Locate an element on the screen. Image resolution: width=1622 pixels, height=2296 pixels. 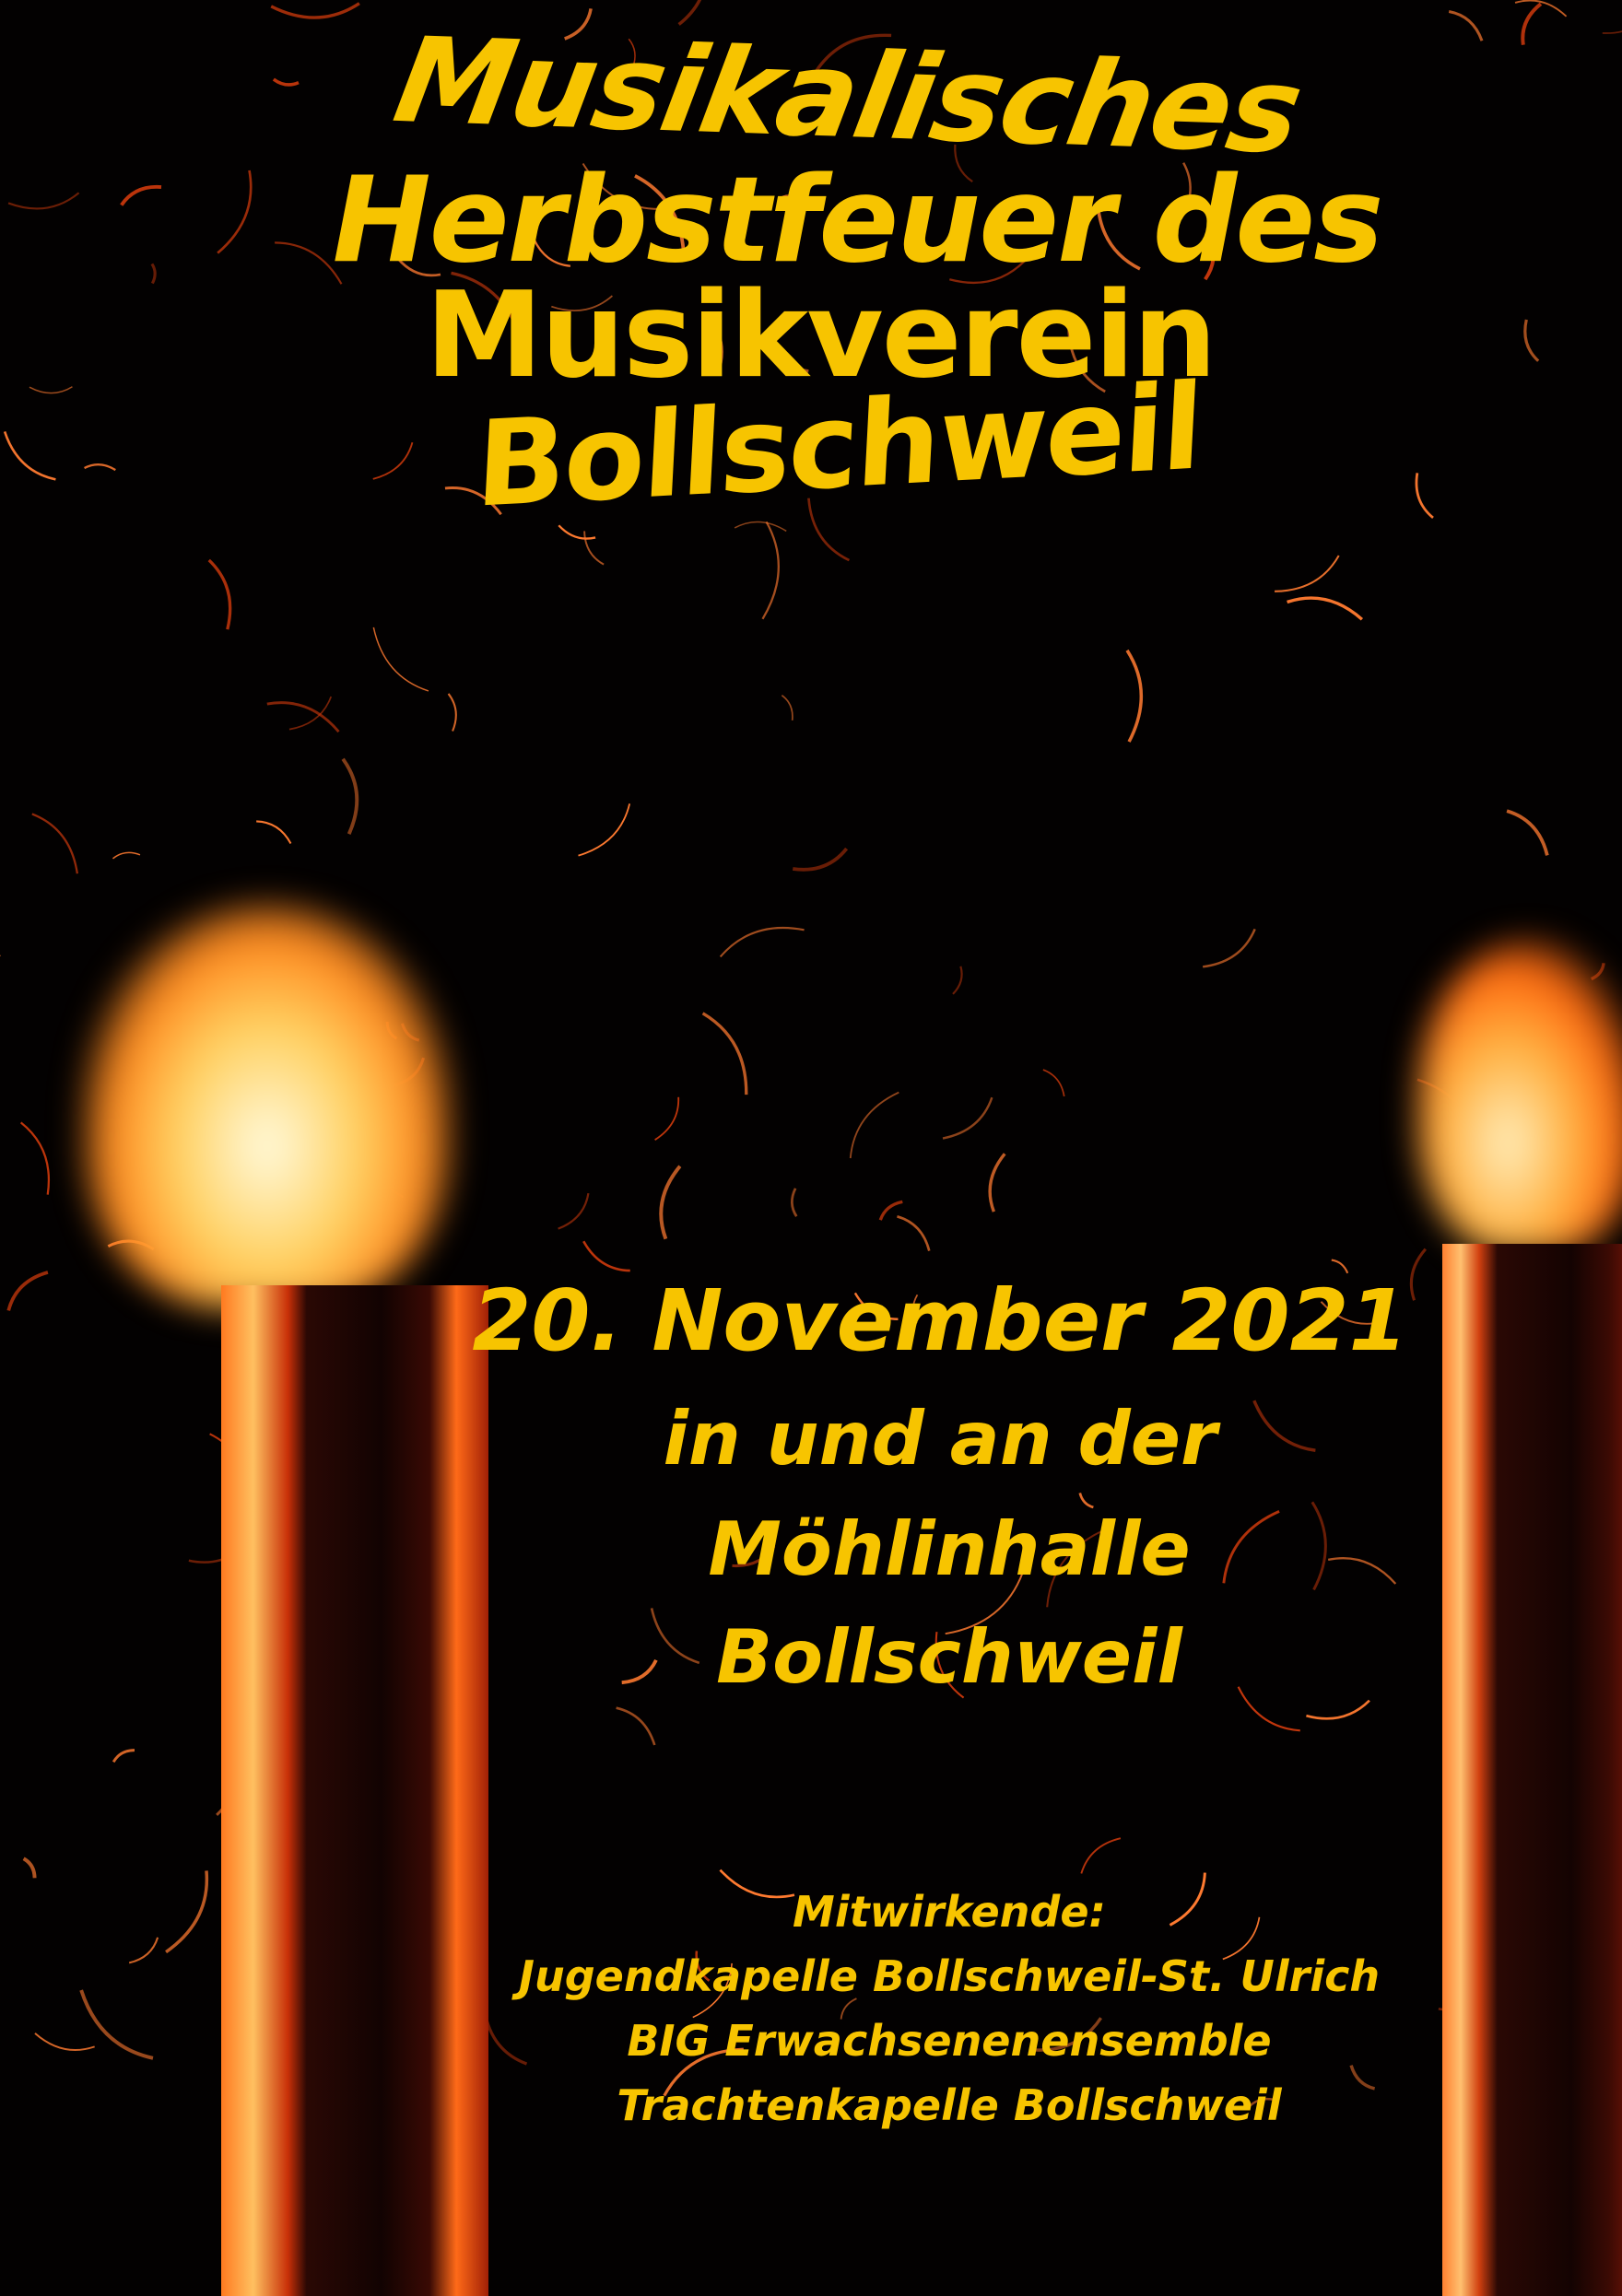
left-torch-flame is located at coordinates (267, 1106).